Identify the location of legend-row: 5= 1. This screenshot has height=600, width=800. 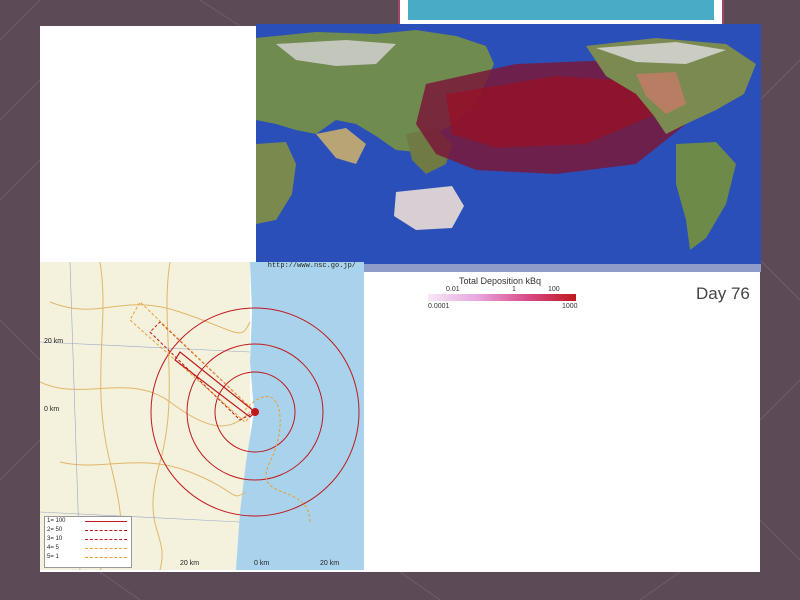
(88, 557).